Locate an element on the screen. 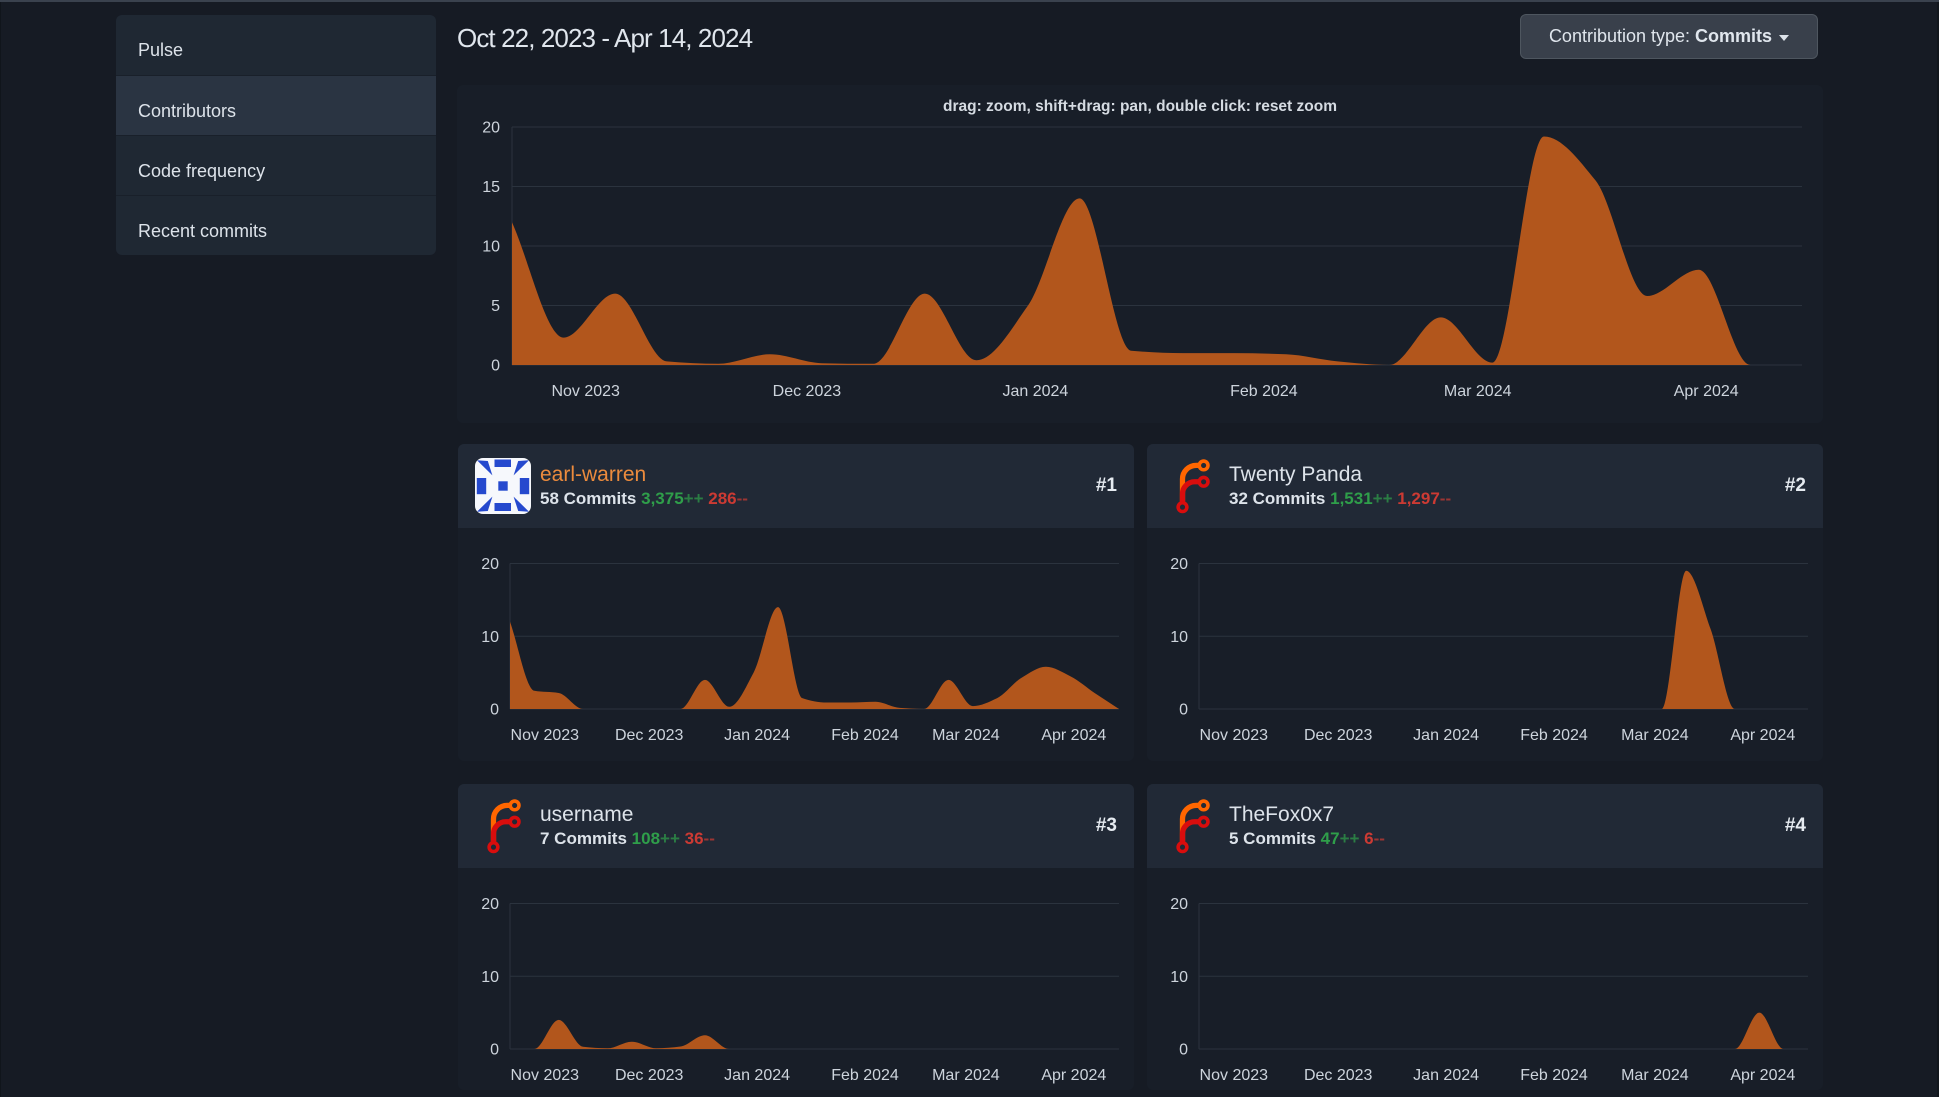 The image size is (1939, 1097). svg-text: 5 is located at coordinates (495, 306).